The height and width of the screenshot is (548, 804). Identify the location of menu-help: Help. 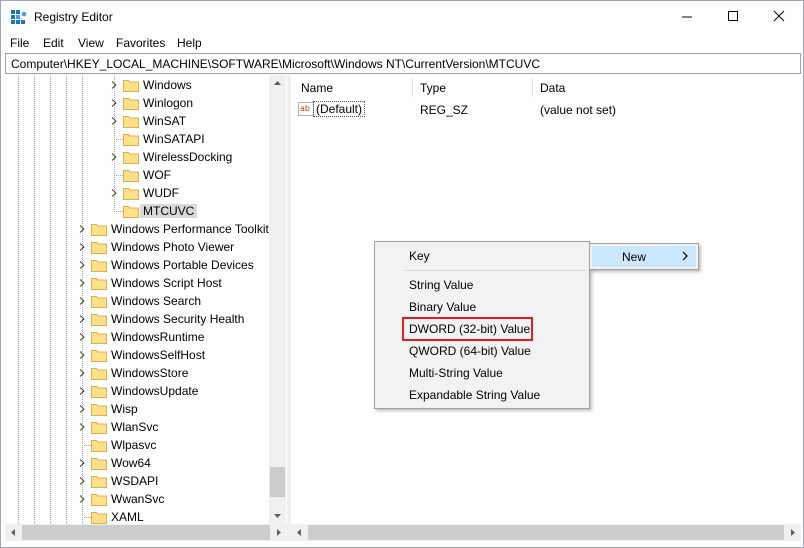
(189, 43).